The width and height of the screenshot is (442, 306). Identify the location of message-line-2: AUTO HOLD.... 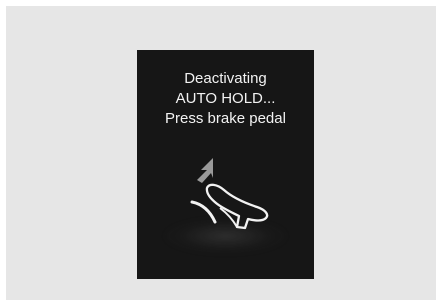
(225, 98).